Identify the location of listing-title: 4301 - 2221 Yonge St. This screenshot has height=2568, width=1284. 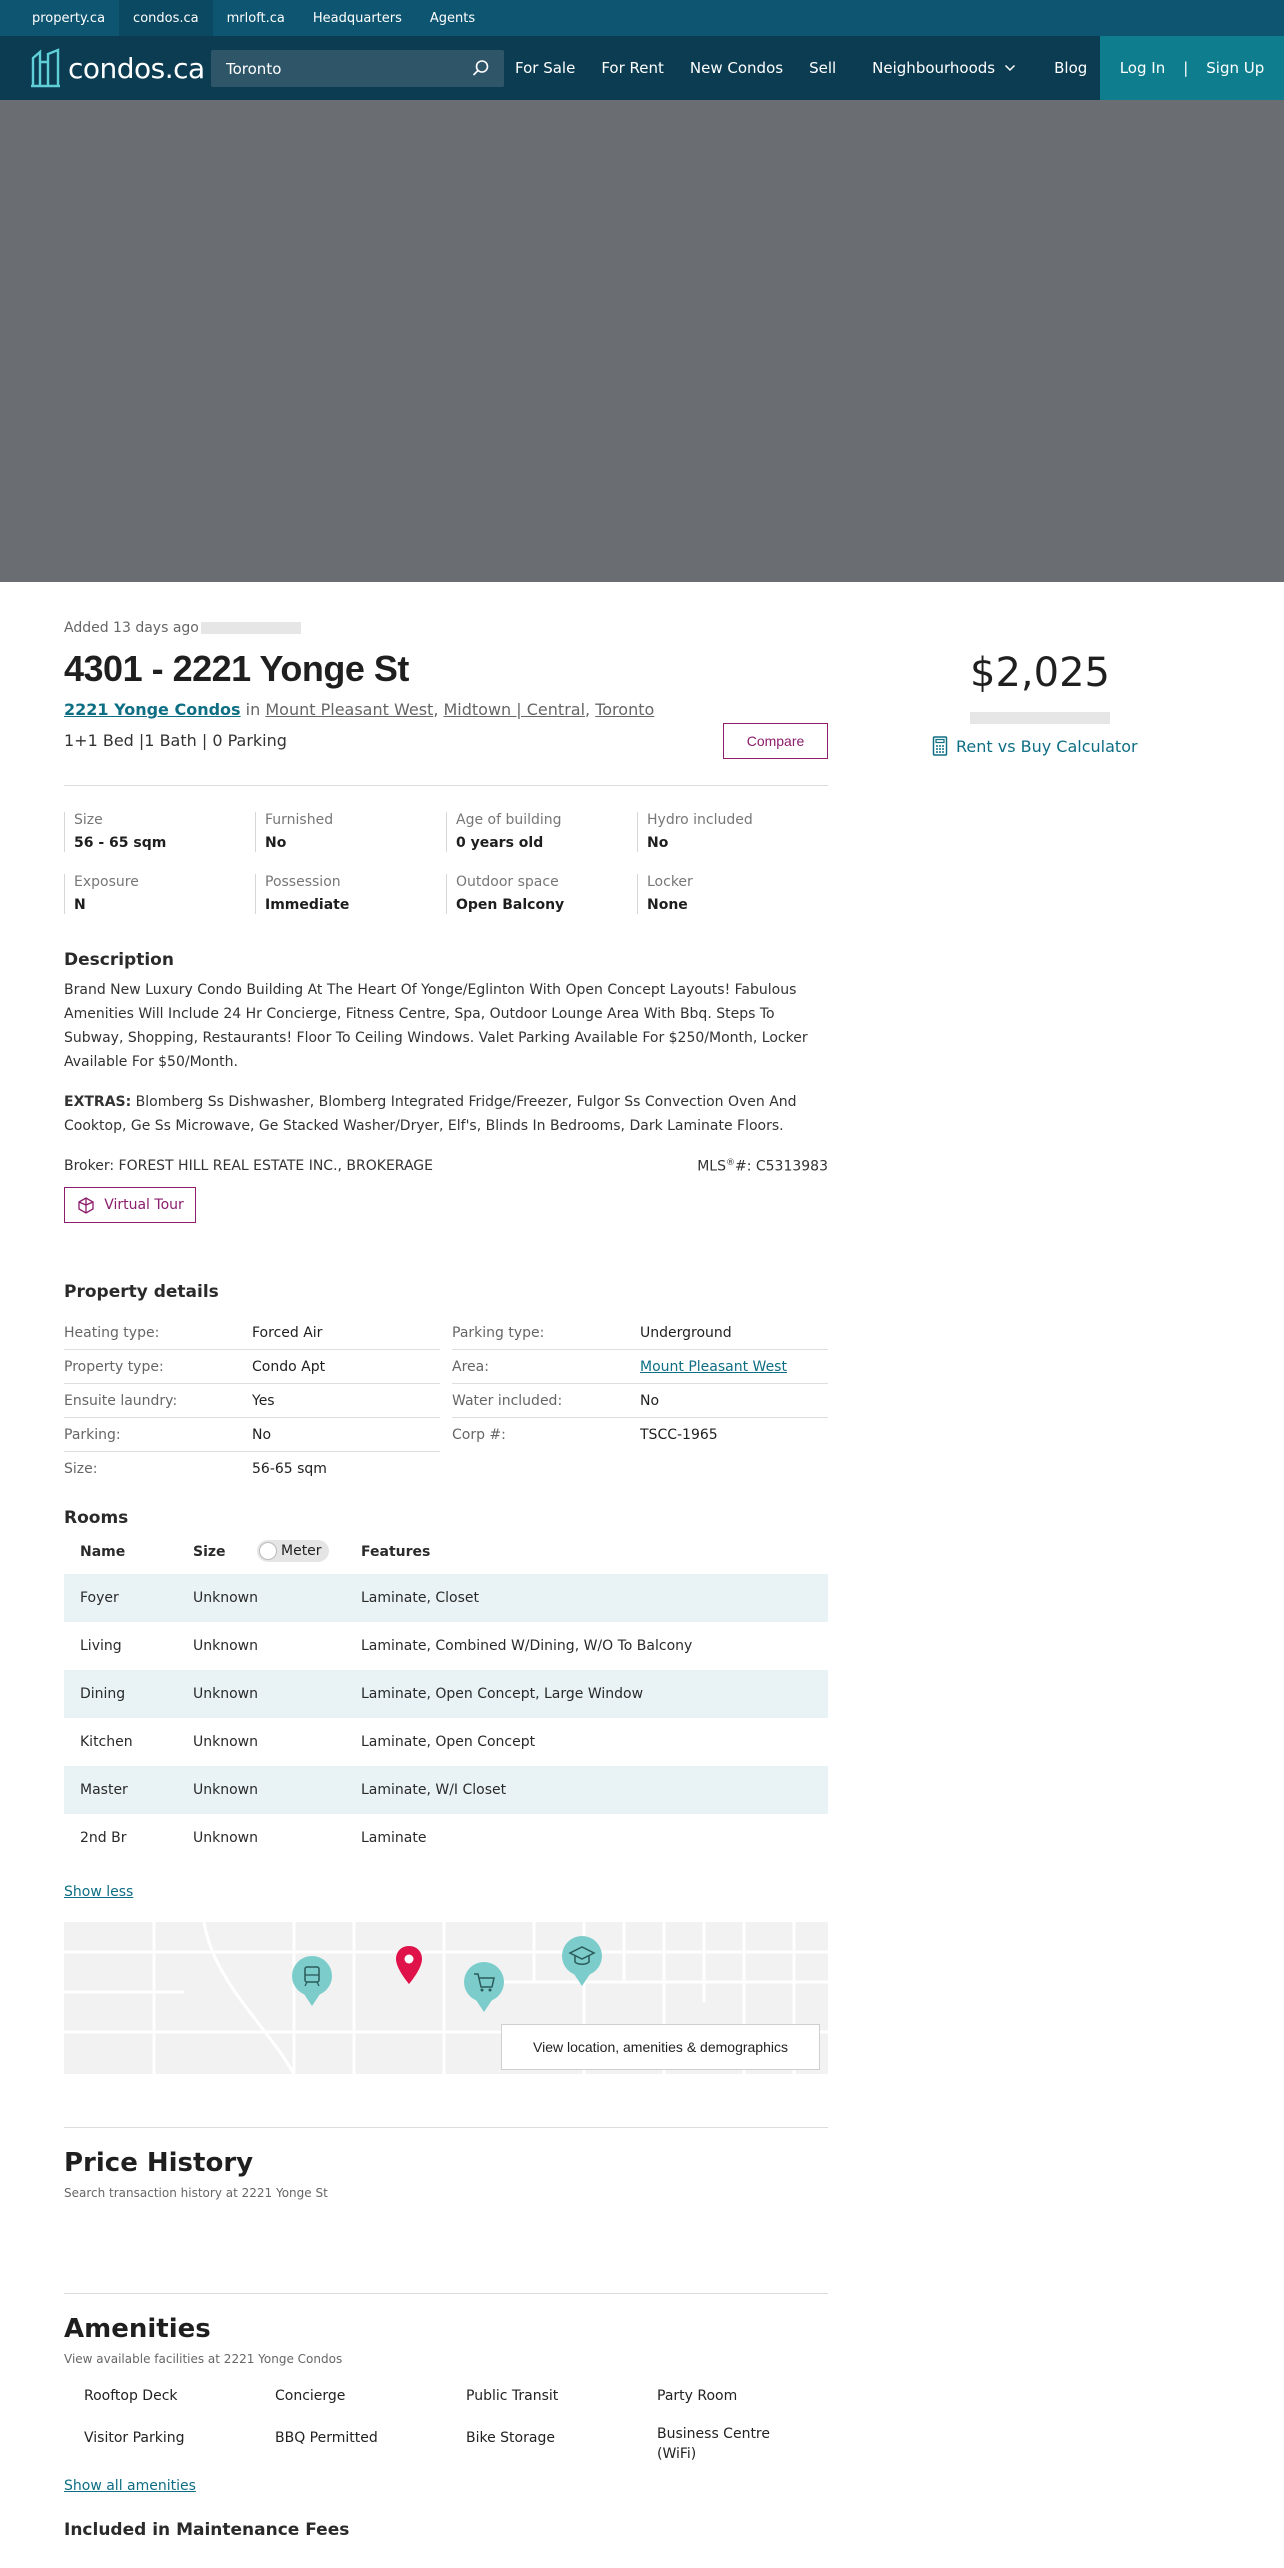
(236, 668).